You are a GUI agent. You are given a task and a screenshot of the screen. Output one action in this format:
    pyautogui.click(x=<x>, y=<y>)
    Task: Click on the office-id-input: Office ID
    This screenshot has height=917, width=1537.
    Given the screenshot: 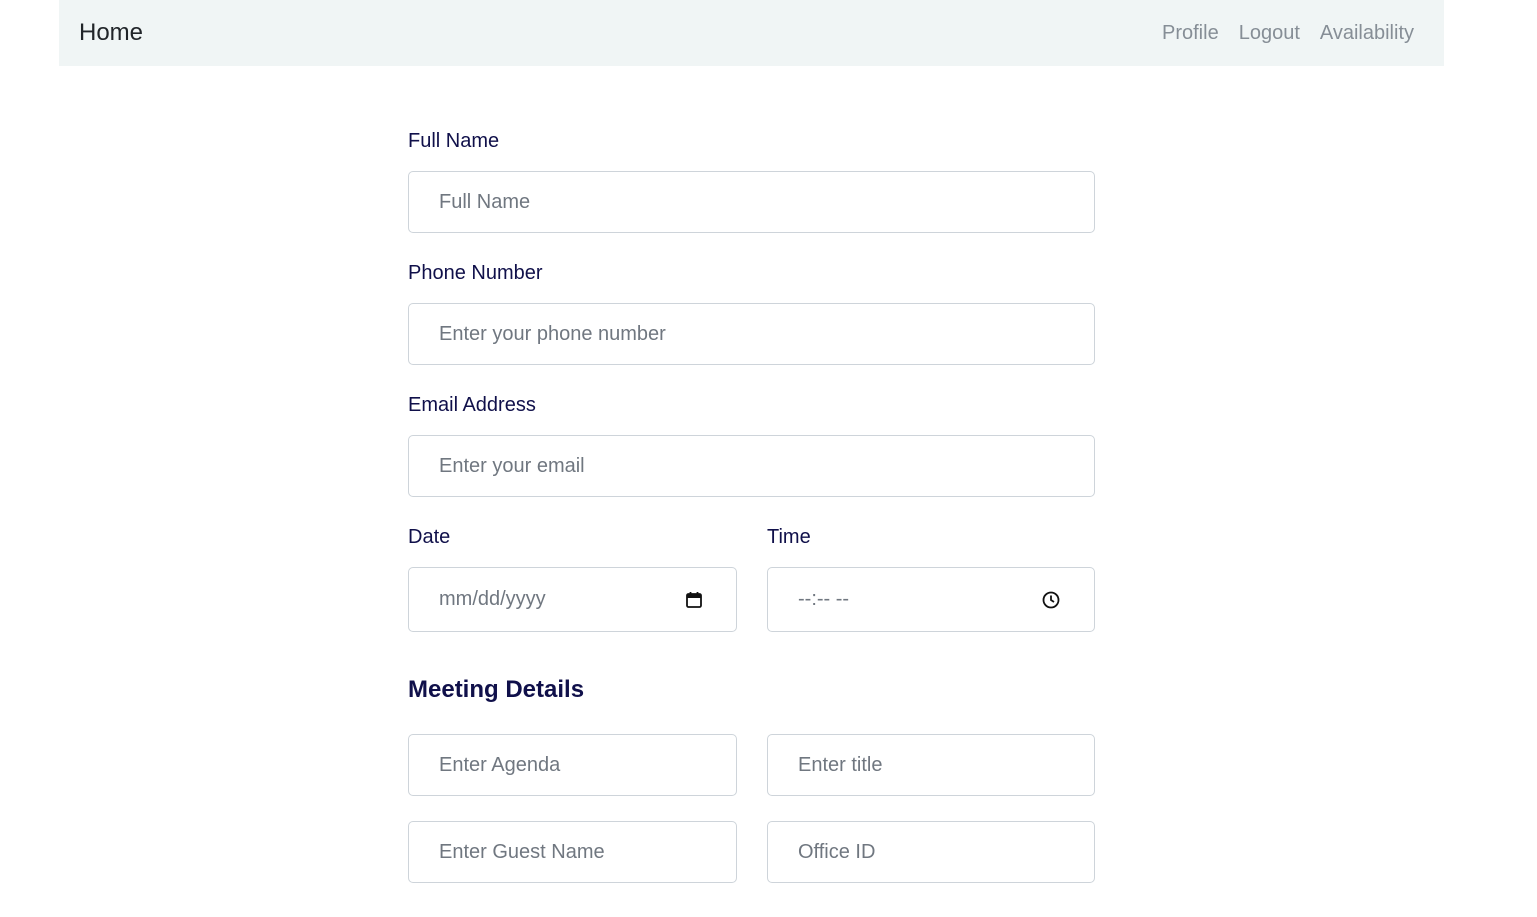 What is the action you would take?
    pyautogui.click(x=931, y=852)
    